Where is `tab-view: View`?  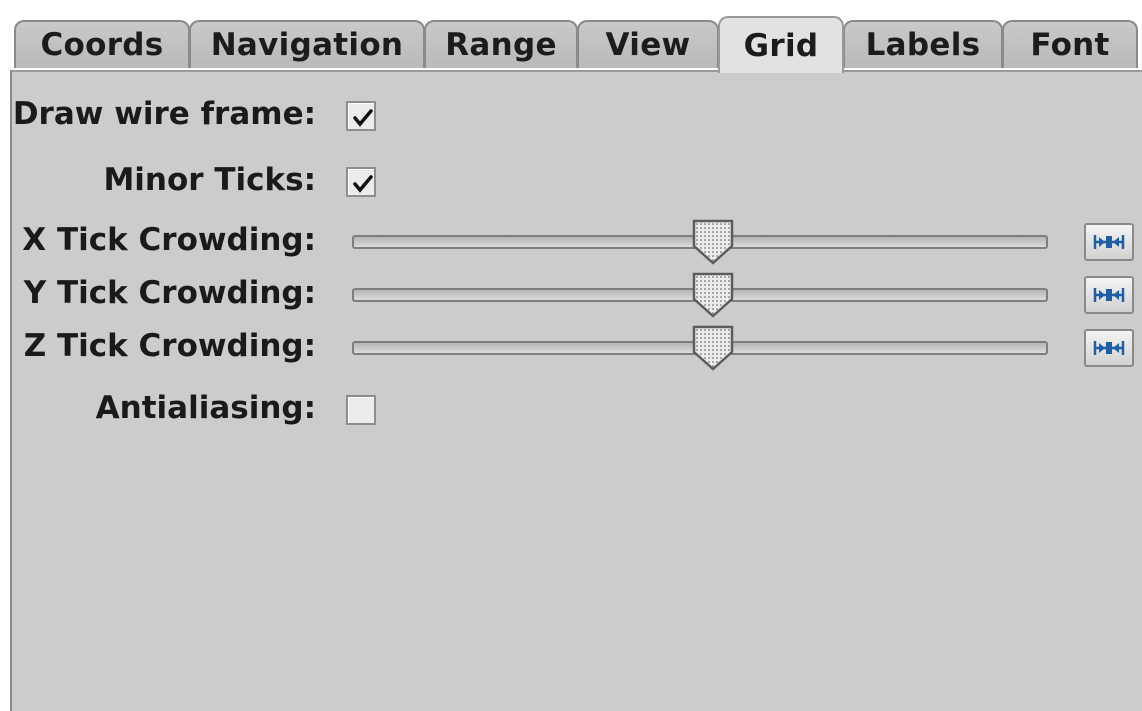 tab-view: View is located at coordinates (648, 44).